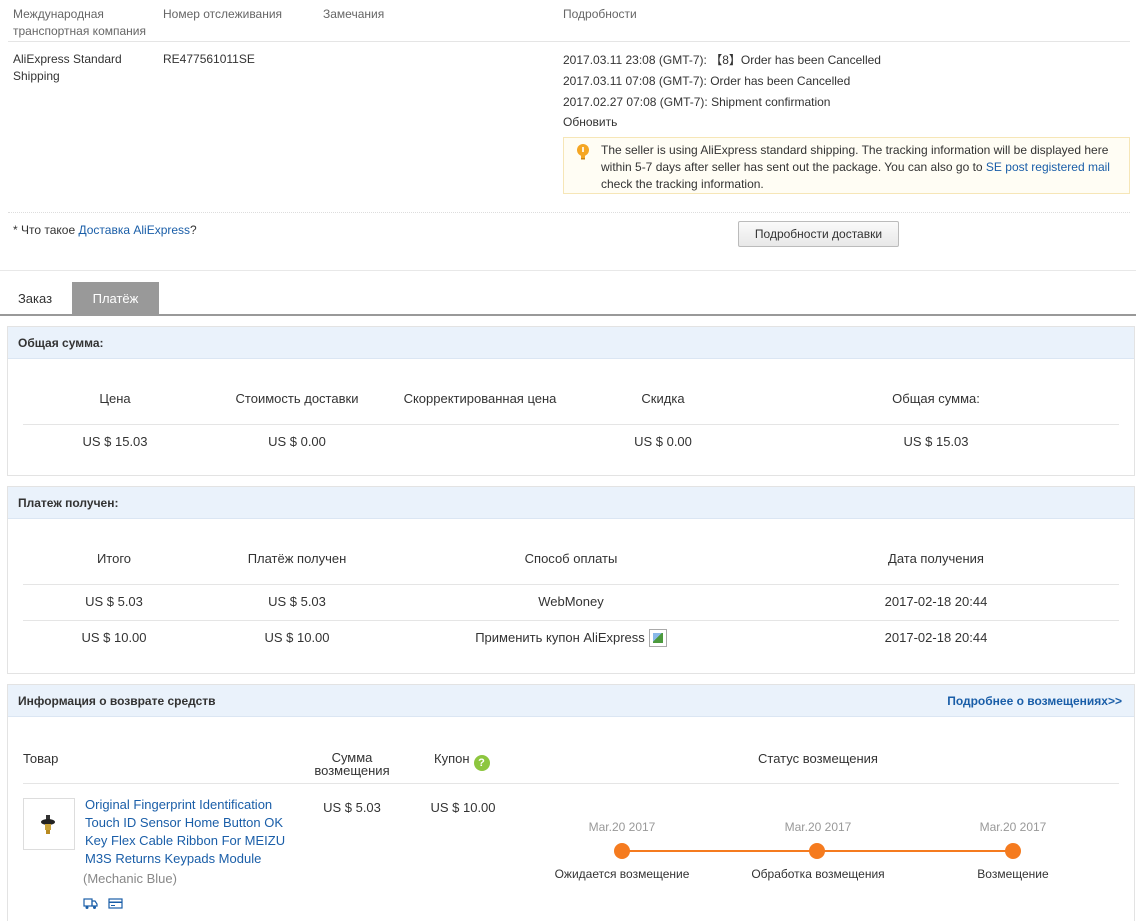 Image resolution: width=1136 pixels, height=921 pixels. What do you see at coordinates (663, 398) in the screenshot?
I see `discount-header: Скидка` at bounding box center [663, 398].